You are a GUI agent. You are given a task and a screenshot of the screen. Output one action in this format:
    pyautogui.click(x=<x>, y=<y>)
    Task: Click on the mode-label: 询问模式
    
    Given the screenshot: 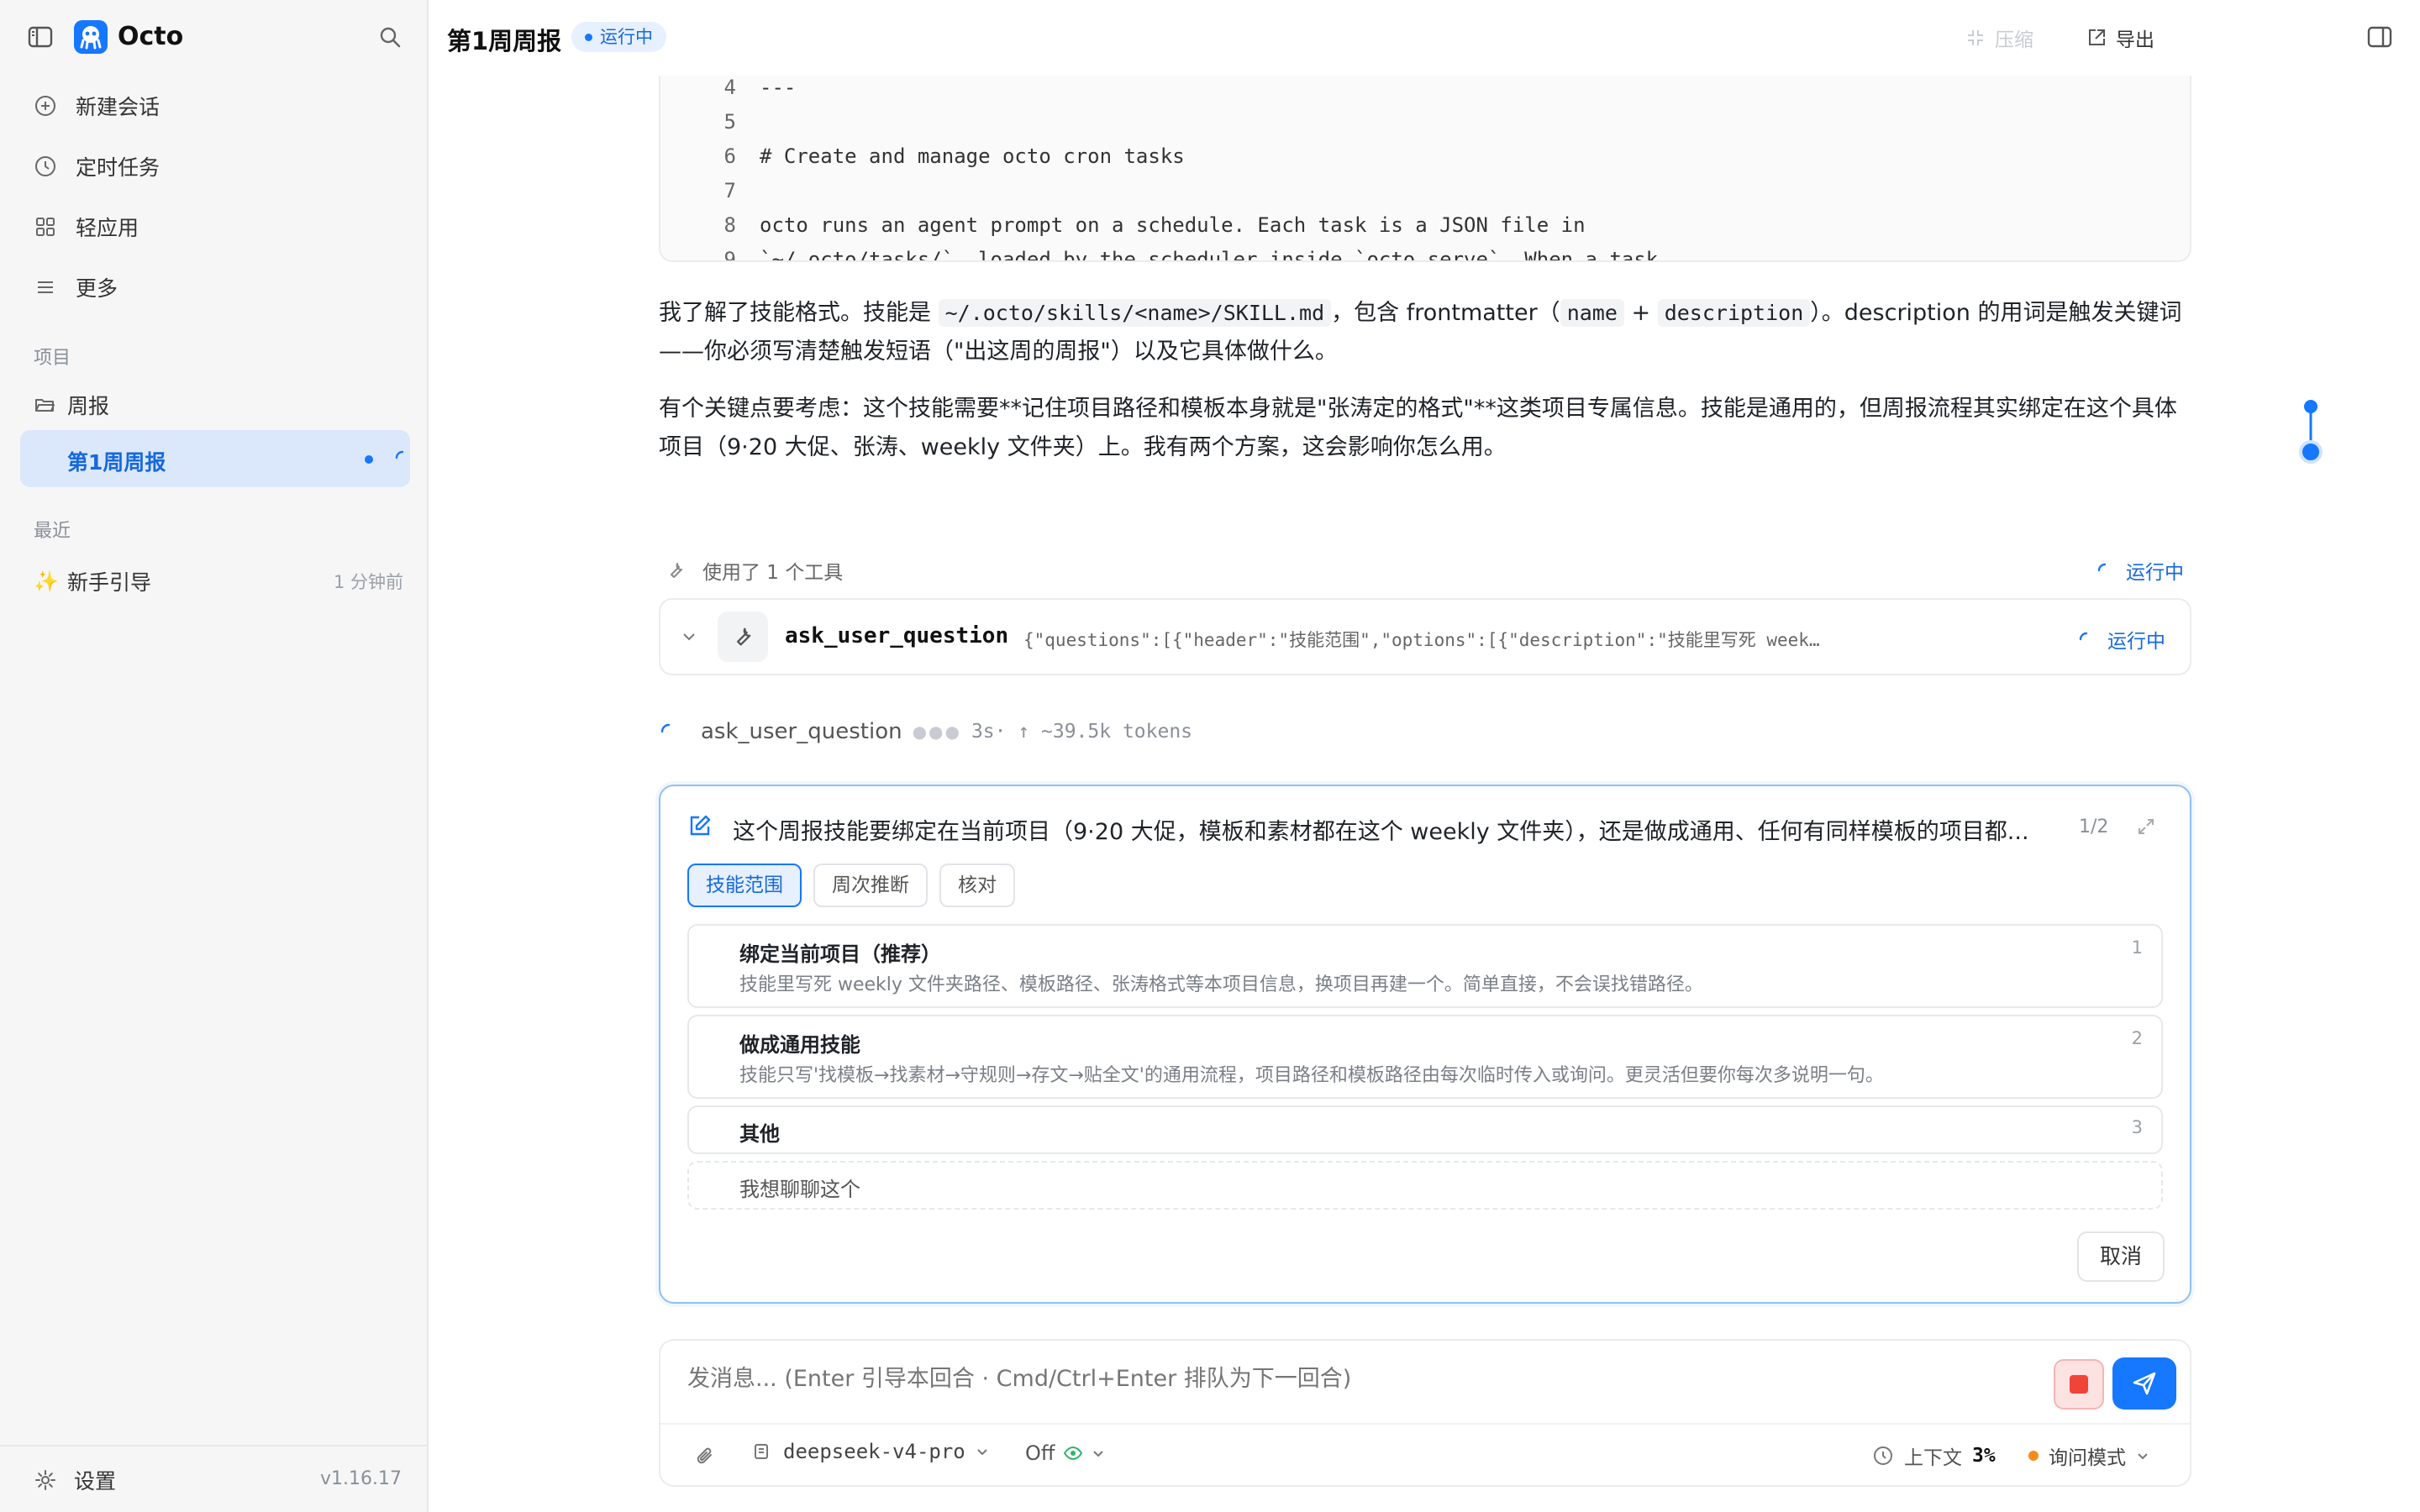 What is the action you would take?
    pyautogui.click(x=2087, y=1458)
    